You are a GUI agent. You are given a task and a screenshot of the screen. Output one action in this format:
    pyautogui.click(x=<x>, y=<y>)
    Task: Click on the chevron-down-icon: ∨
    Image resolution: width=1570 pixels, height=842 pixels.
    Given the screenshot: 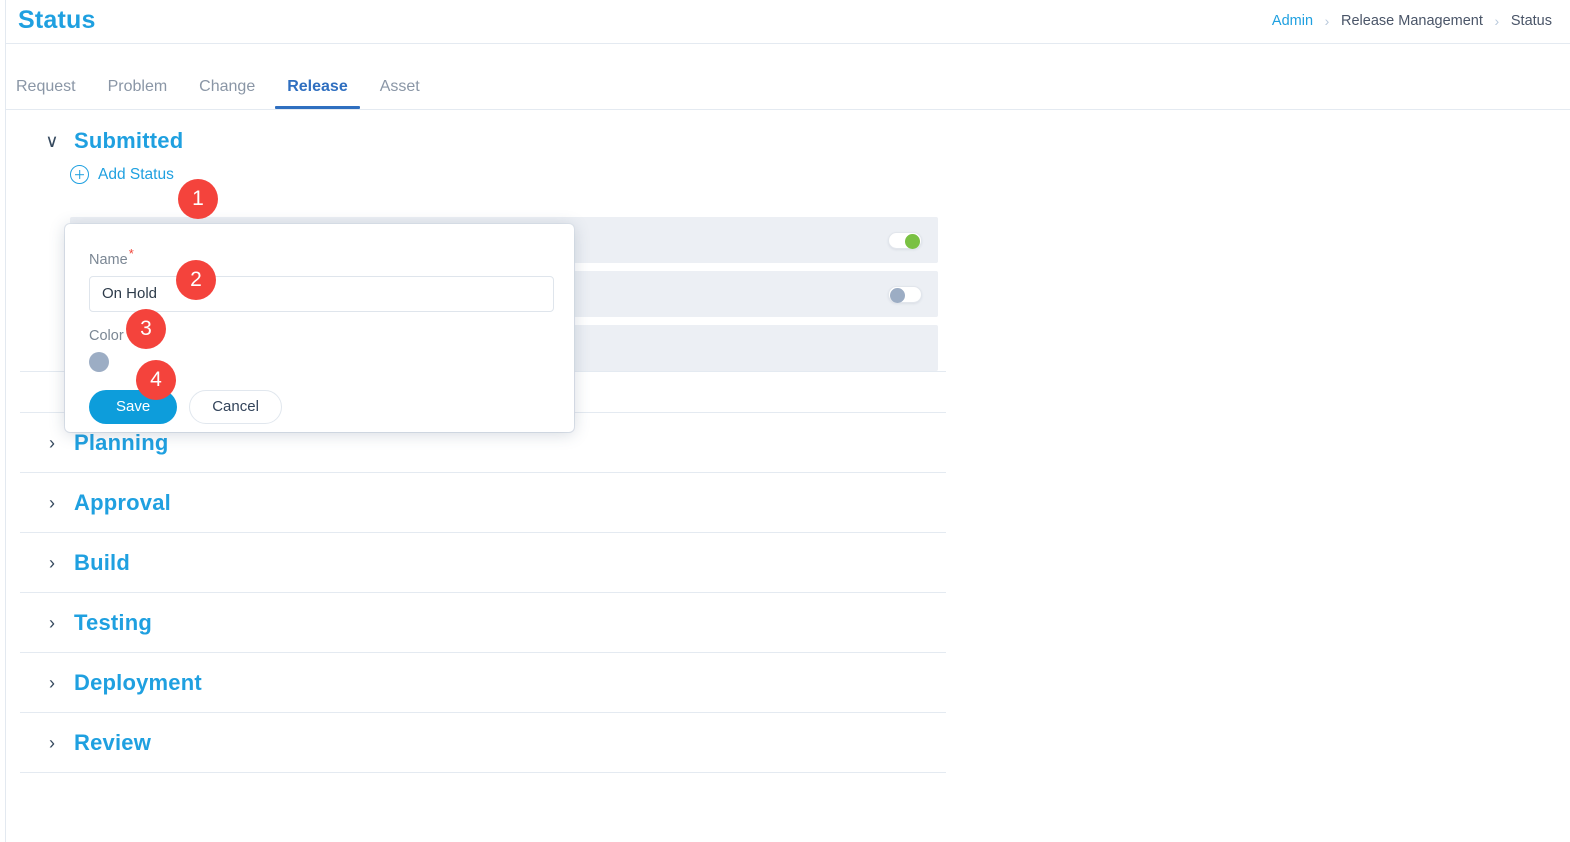 What is the action you would take?
    pyautogui.click(x=52, y=141)
    